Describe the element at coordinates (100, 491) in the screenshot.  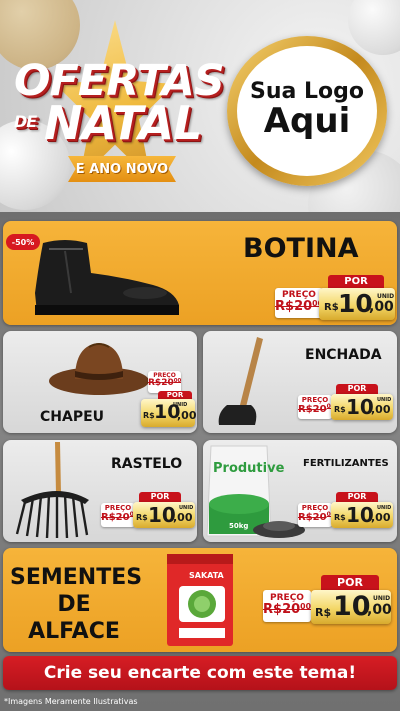
I see `product-card-rastelo: RASTELO PREÇO R$2000 POR R$ 10 ,00 UNID` at that location.